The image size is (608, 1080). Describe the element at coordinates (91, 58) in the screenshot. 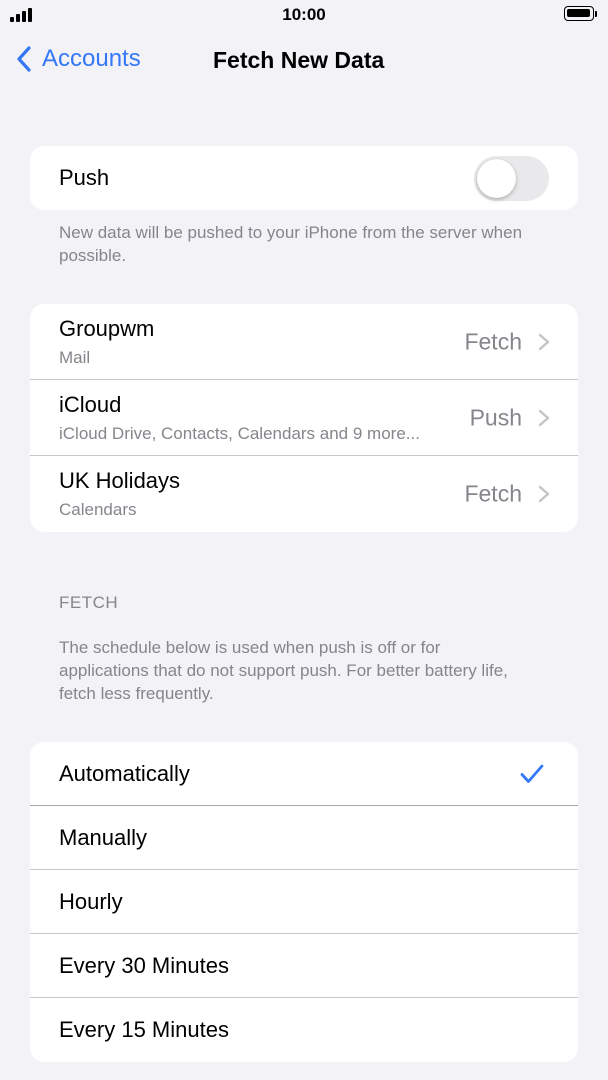

I see `back-button-label: Accounts` at that location.